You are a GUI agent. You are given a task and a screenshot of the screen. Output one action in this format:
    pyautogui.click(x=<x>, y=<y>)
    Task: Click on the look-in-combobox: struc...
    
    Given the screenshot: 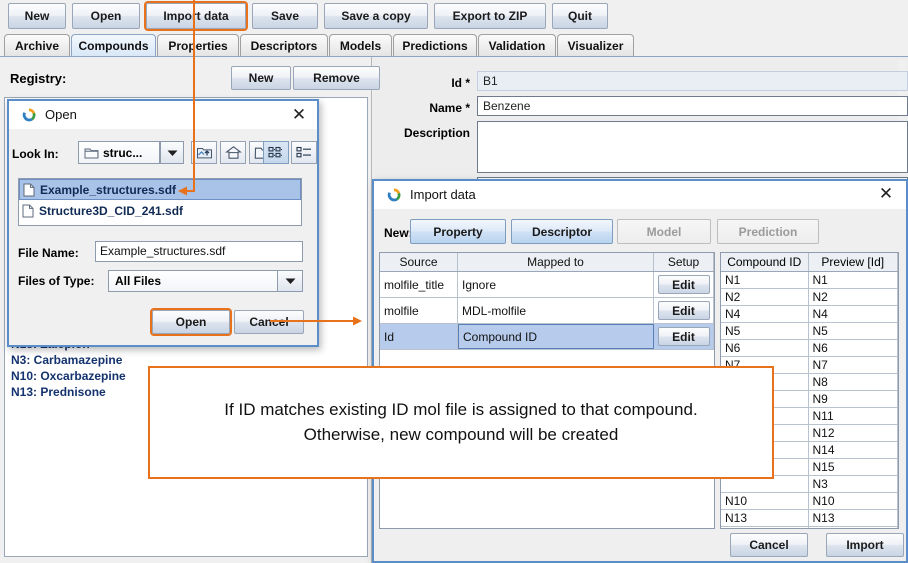 What is the action you would take?
    pyautogui.click(x=119, y=152)
    